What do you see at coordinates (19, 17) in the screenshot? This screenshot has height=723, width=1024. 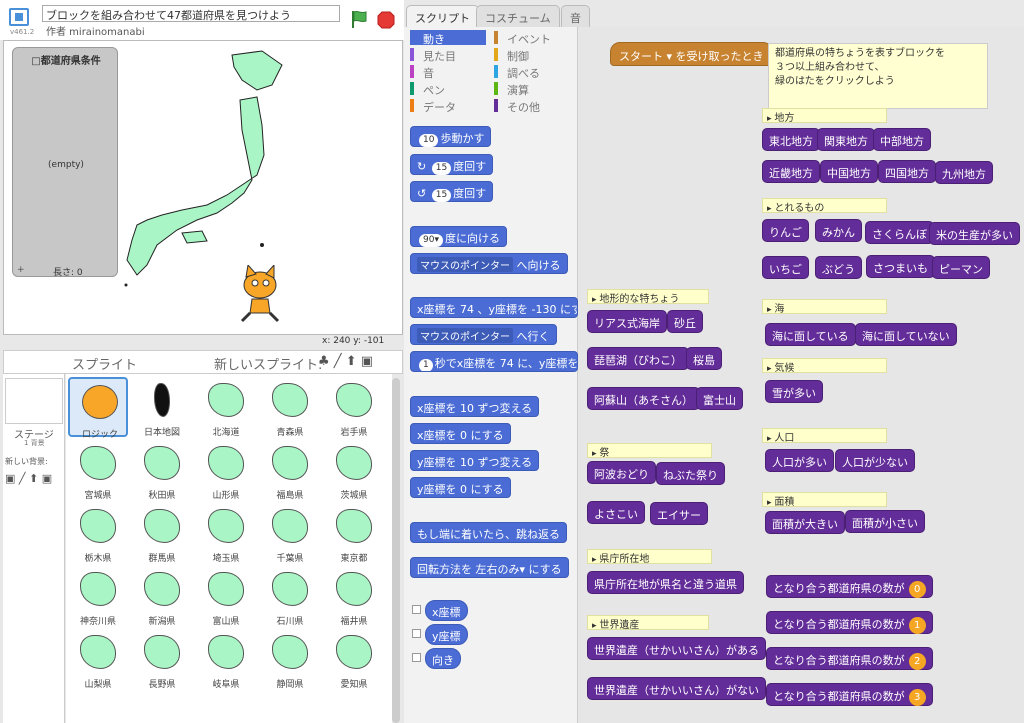 I see `fullscreen-icon` at bounding box center [19, 17].